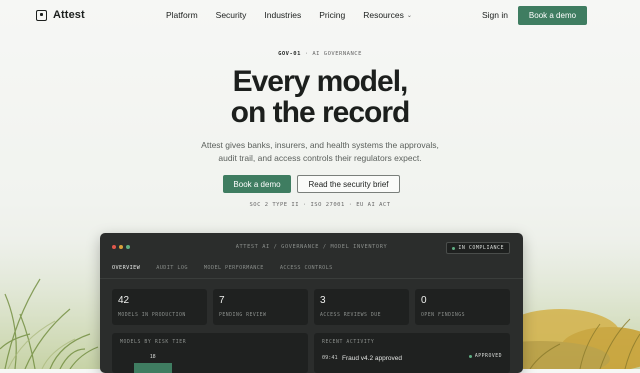 This screenshot has width=640, height=373. What do you see at coordinates (153, 342) in the screenshot?
I see `risk-tier-title: MODELS BY RISK TIER` at bounding box center [153, 342].